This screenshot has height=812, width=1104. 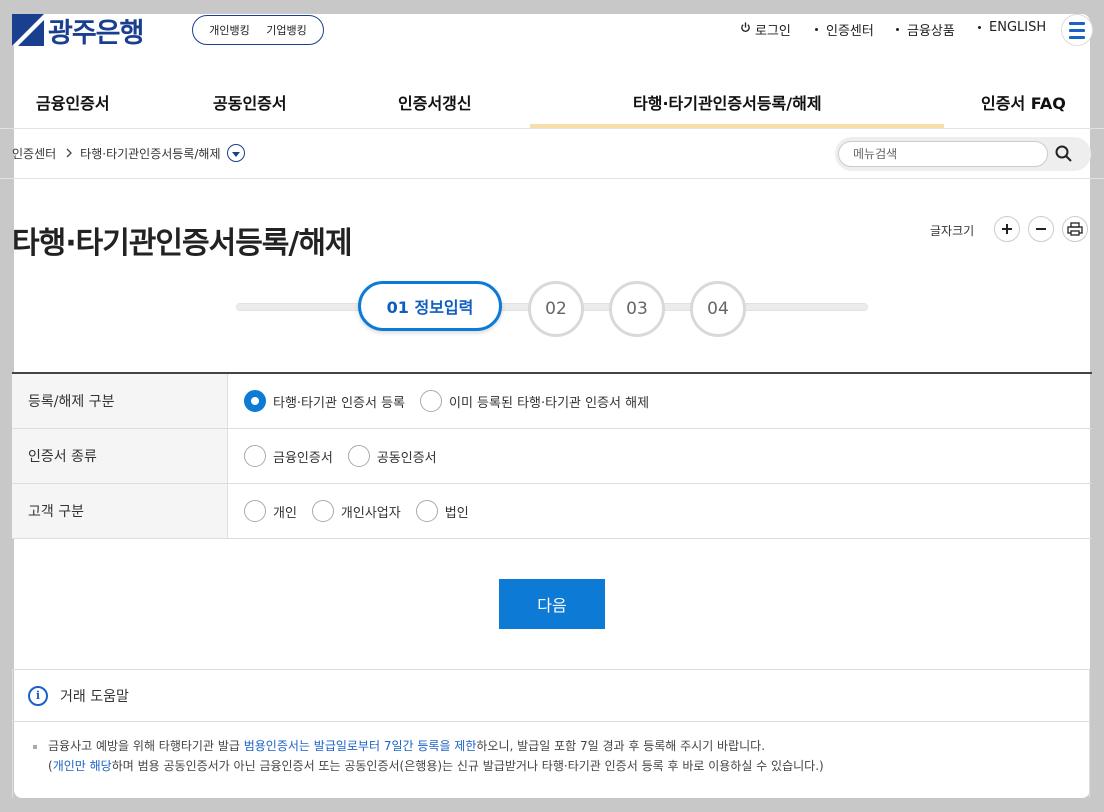 What do you see at coordinates (435, 102) in the screenshot?
I see `gnb-item-cert-renewal: 인증서갱신` at bounding box center [435, 102].